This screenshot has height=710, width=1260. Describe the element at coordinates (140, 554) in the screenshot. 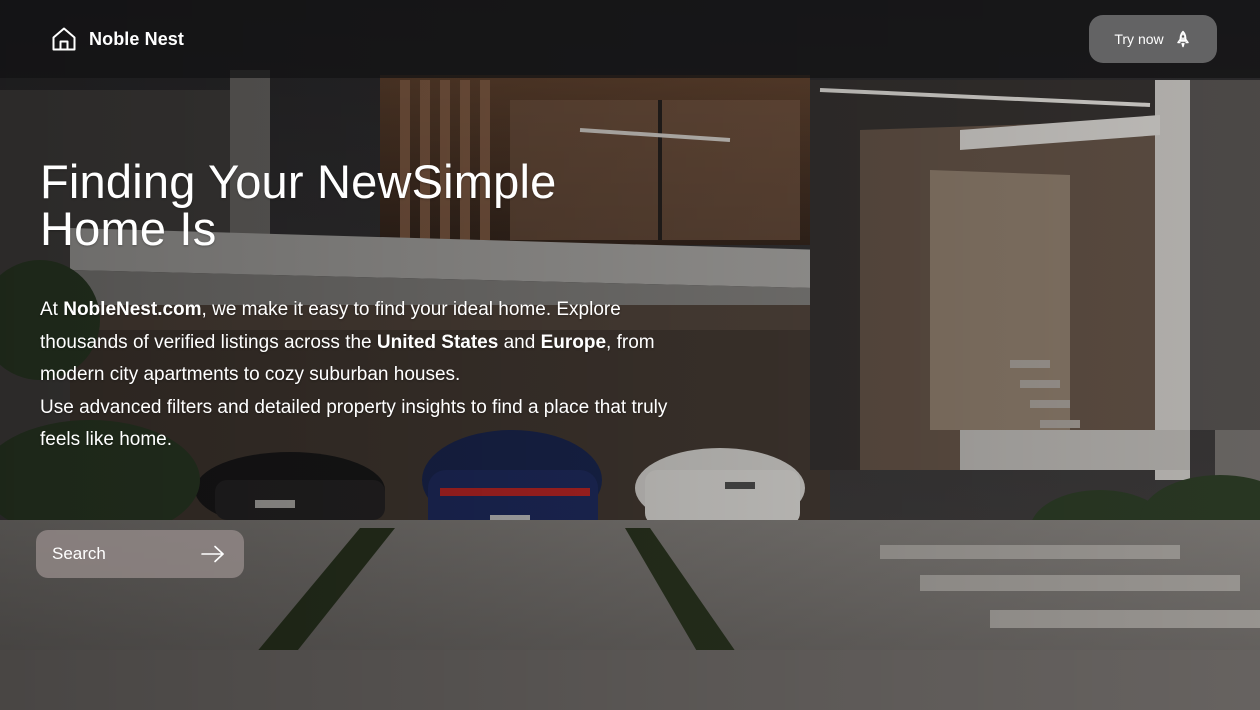

I see `search-button: Search` at that location.